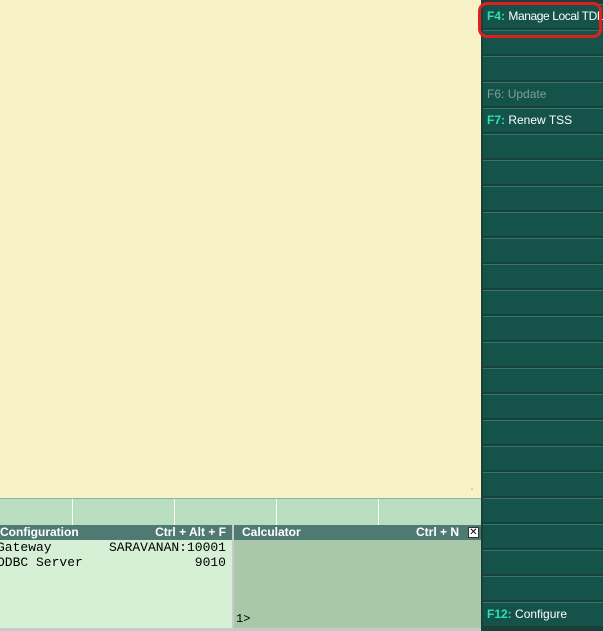 The width and height of the screenshot is (603, 631). I want to click on odbc-server-label: ODBC Server, so click(41, 562).